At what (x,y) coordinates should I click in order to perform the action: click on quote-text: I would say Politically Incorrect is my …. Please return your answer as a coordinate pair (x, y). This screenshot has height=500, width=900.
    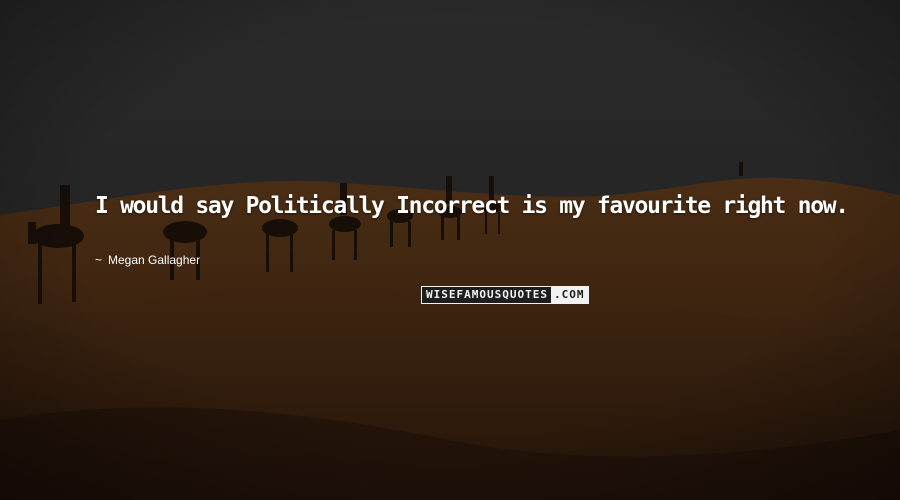
    Looking at the image, I should click on (472, 206).